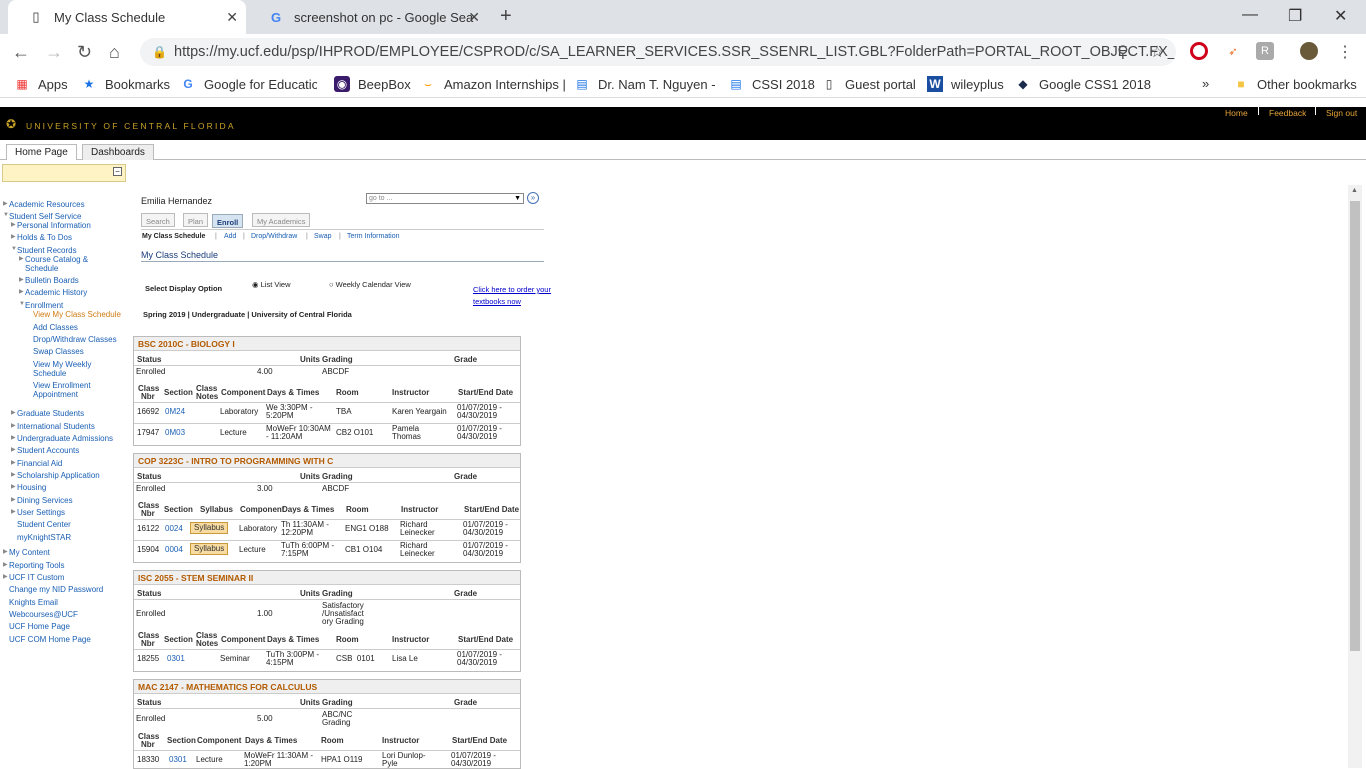  I want to click on nav-knights-email: Knights Email, so click(33, 602).